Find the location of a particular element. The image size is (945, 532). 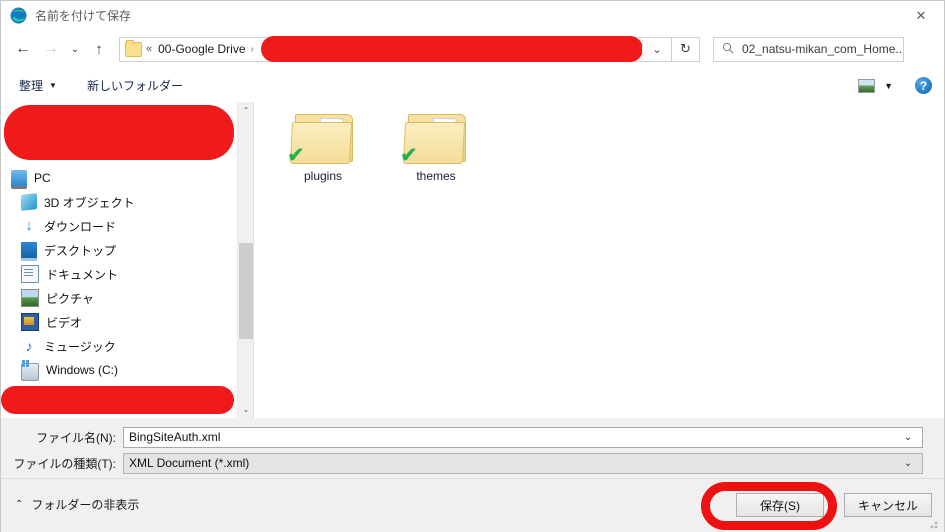

scroll-up-icon: ⌃ is located at coordinates (245, 110).